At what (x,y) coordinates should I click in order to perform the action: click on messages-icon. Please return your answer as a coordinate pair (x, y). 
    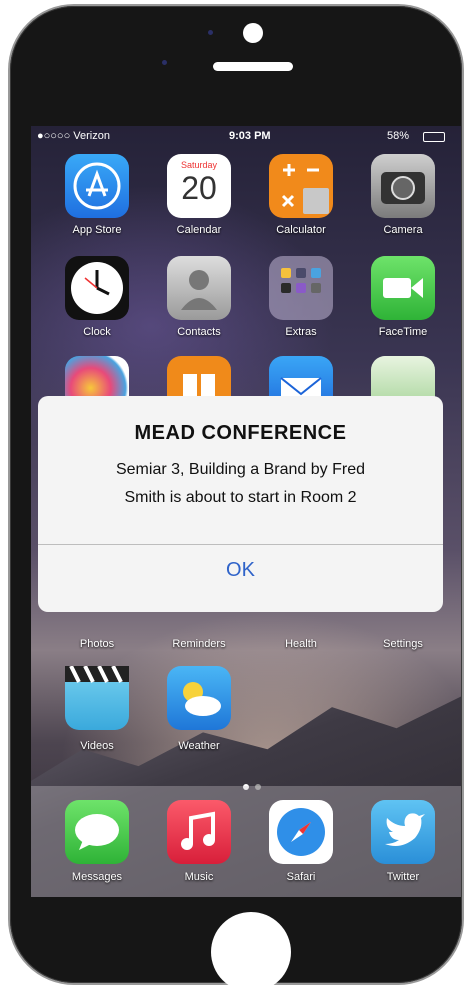
    Looking at the image, I should click on (97, 832).